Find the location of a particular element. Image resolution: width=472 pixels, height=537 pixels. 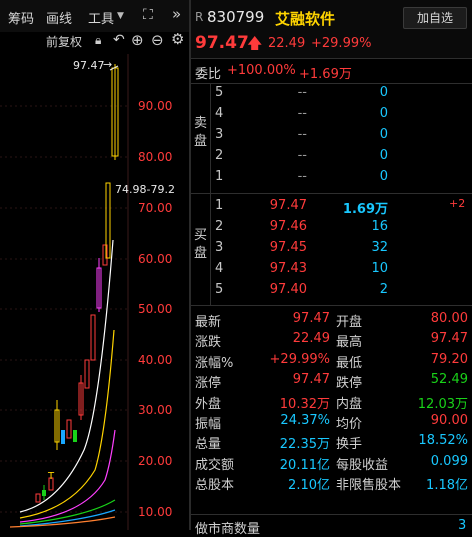

stat-key: 最低 is located at coordinates (349, 363).